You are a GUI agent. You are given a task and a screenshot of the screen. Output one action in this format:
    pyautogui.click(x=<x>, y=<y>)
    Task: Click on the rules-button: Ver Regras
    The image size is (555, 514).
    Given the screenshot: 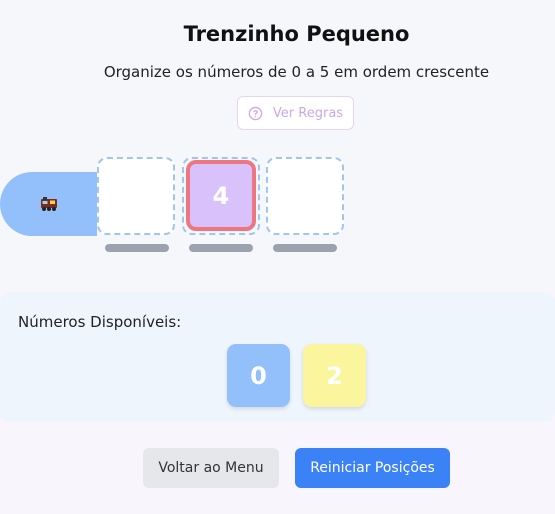 What is the action you would take?
    pyautogui.click(x=295, y=113)
    